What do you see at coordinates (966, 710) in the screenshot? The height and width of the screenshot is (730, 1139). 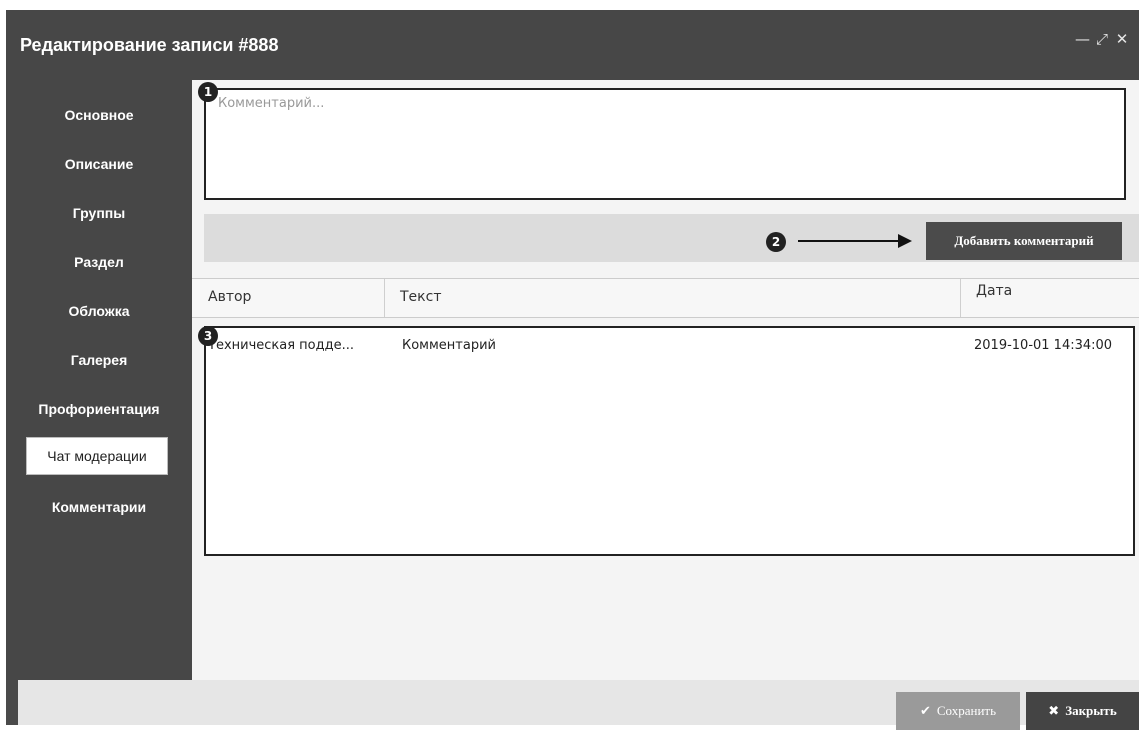 I see `save-button-label: Сохранить` at bounding box center [966, 710].